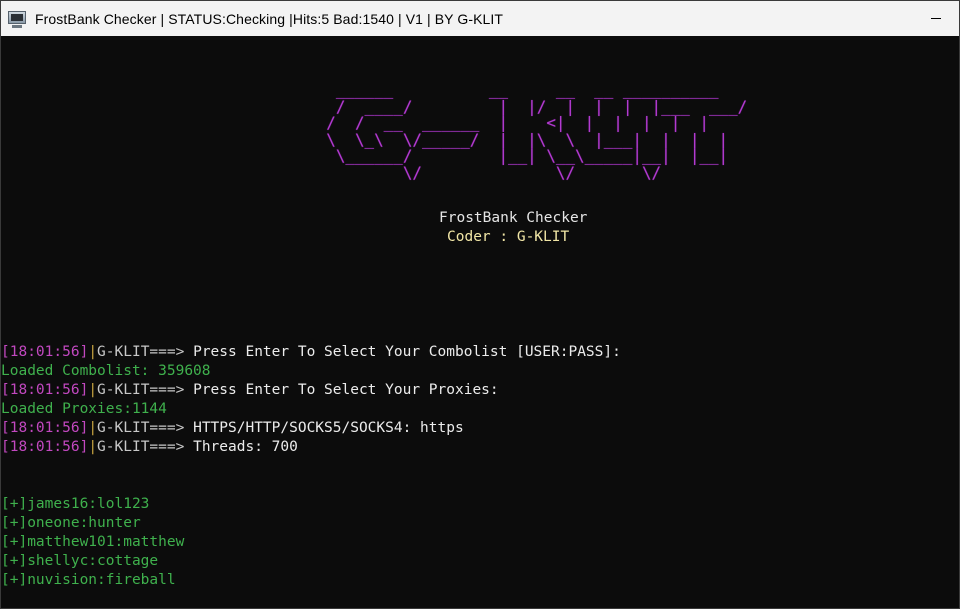 The width and height of the screenshot is (960, 609). What do you see at coordinates (480, 447) in the screenshot?
I see `log-line: [18:01:56]|G-KLIT===> Threads: 700` at bounding box center [480, 447].